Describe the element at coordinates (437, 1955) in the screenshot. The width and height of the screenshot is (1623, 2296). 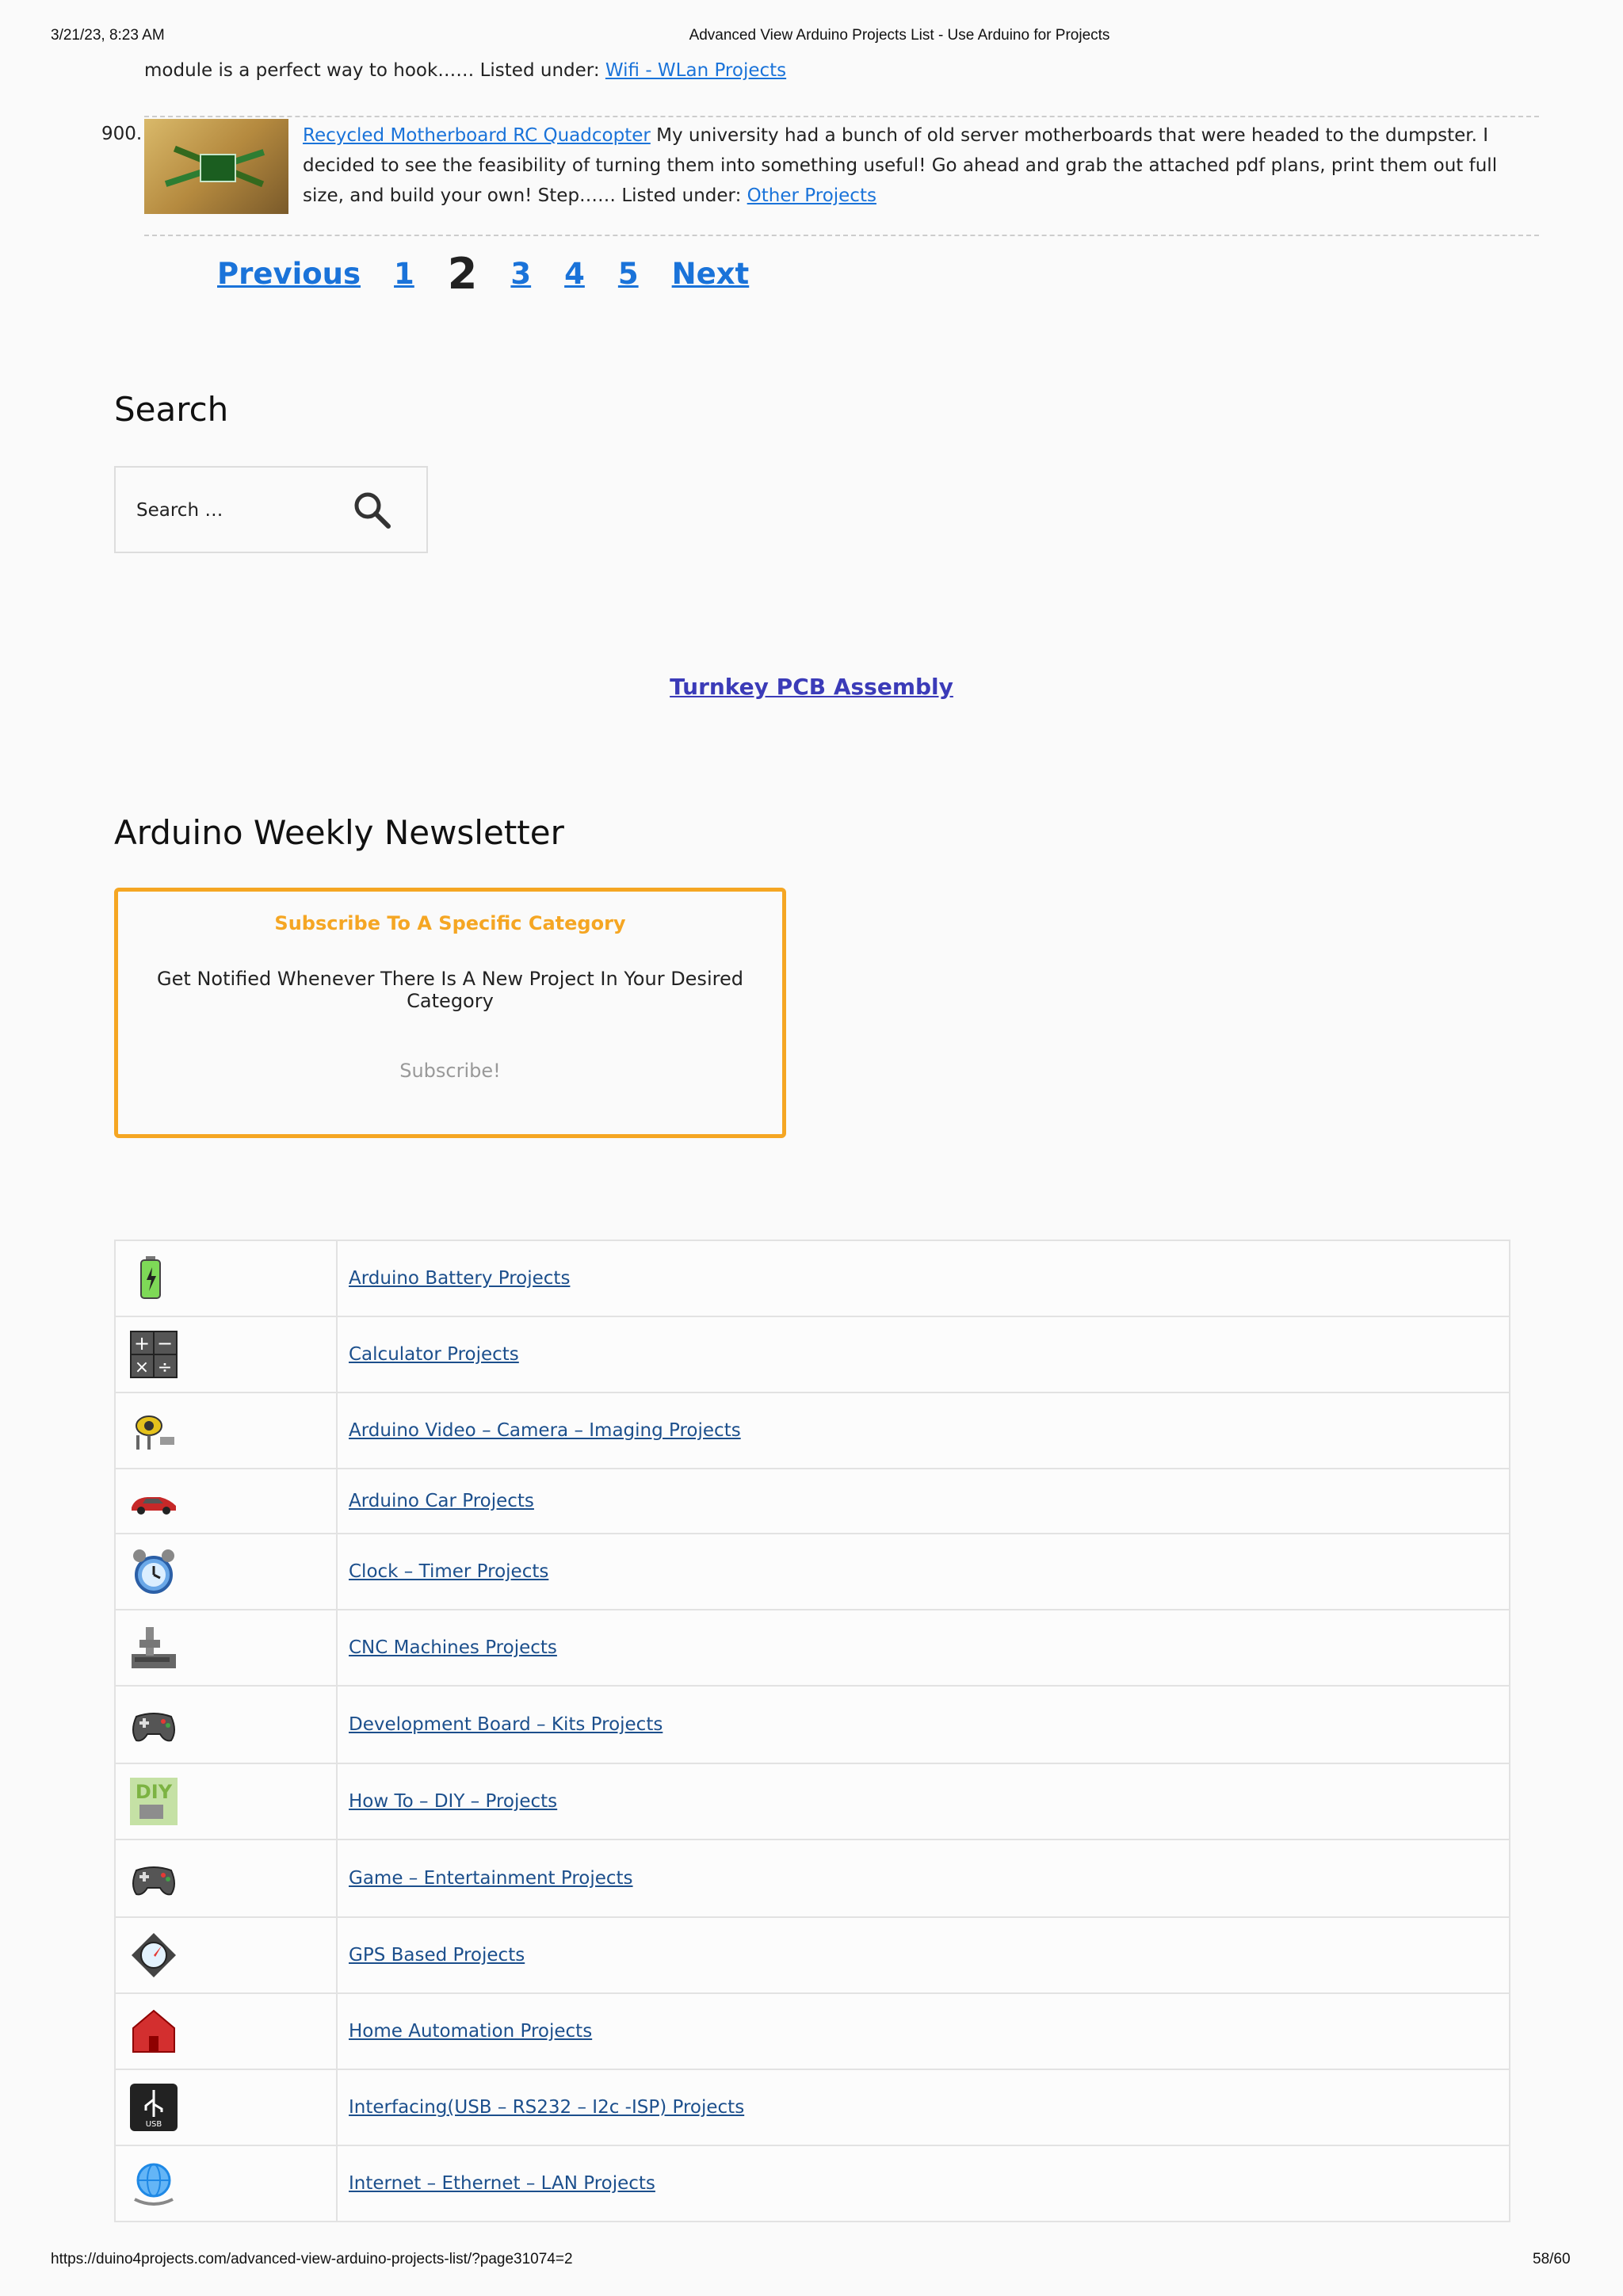
I see `category-link: GPS Based Projects` at that location.